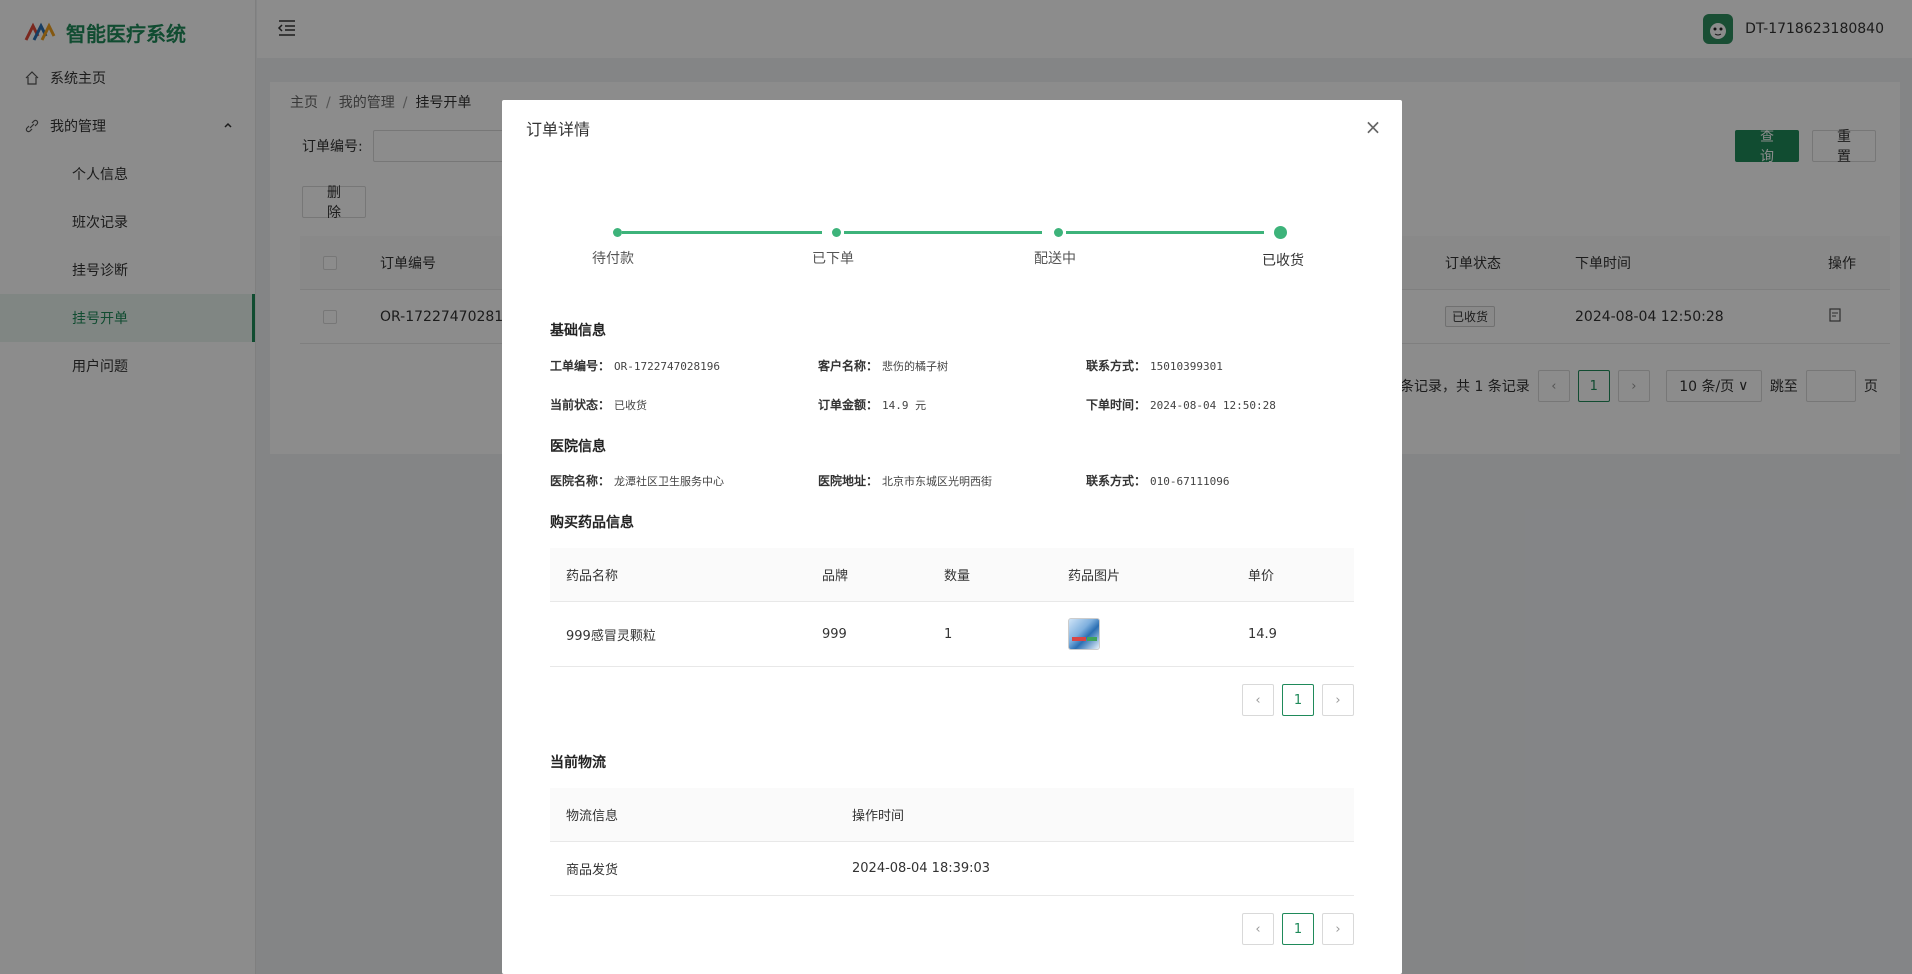  I want to click on cell-operation-time: 2024-08-04 18:39:03, so click(921, 868).